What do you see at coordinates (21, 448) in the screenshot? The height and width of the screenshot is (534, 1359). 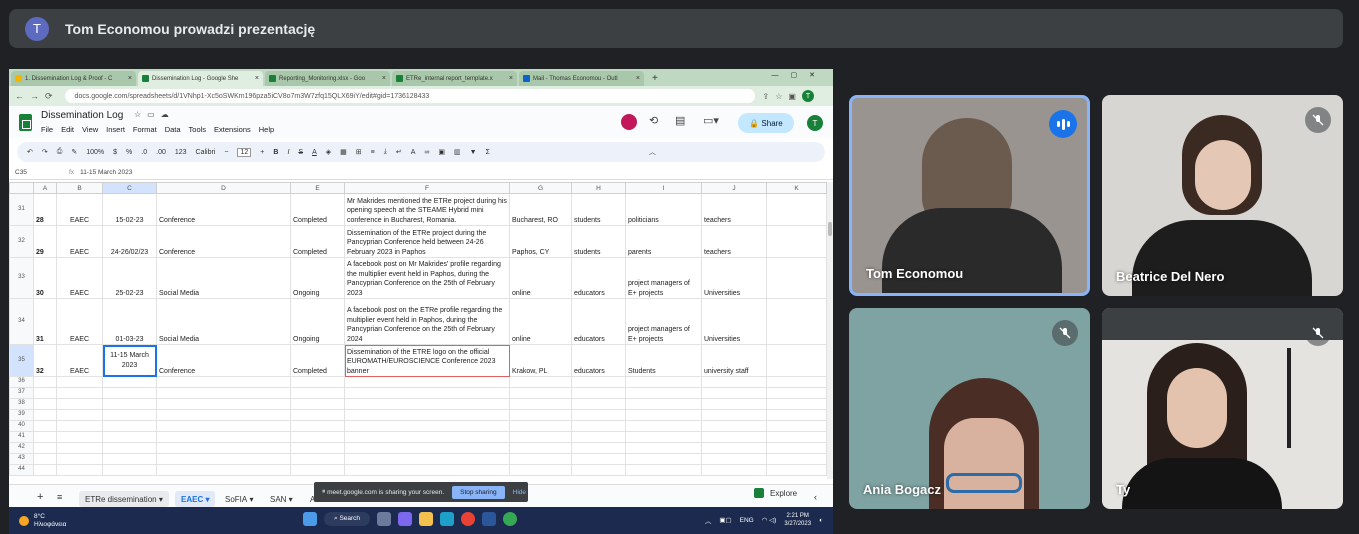 I see `row-header: 42` at bounding box center [21, 448].